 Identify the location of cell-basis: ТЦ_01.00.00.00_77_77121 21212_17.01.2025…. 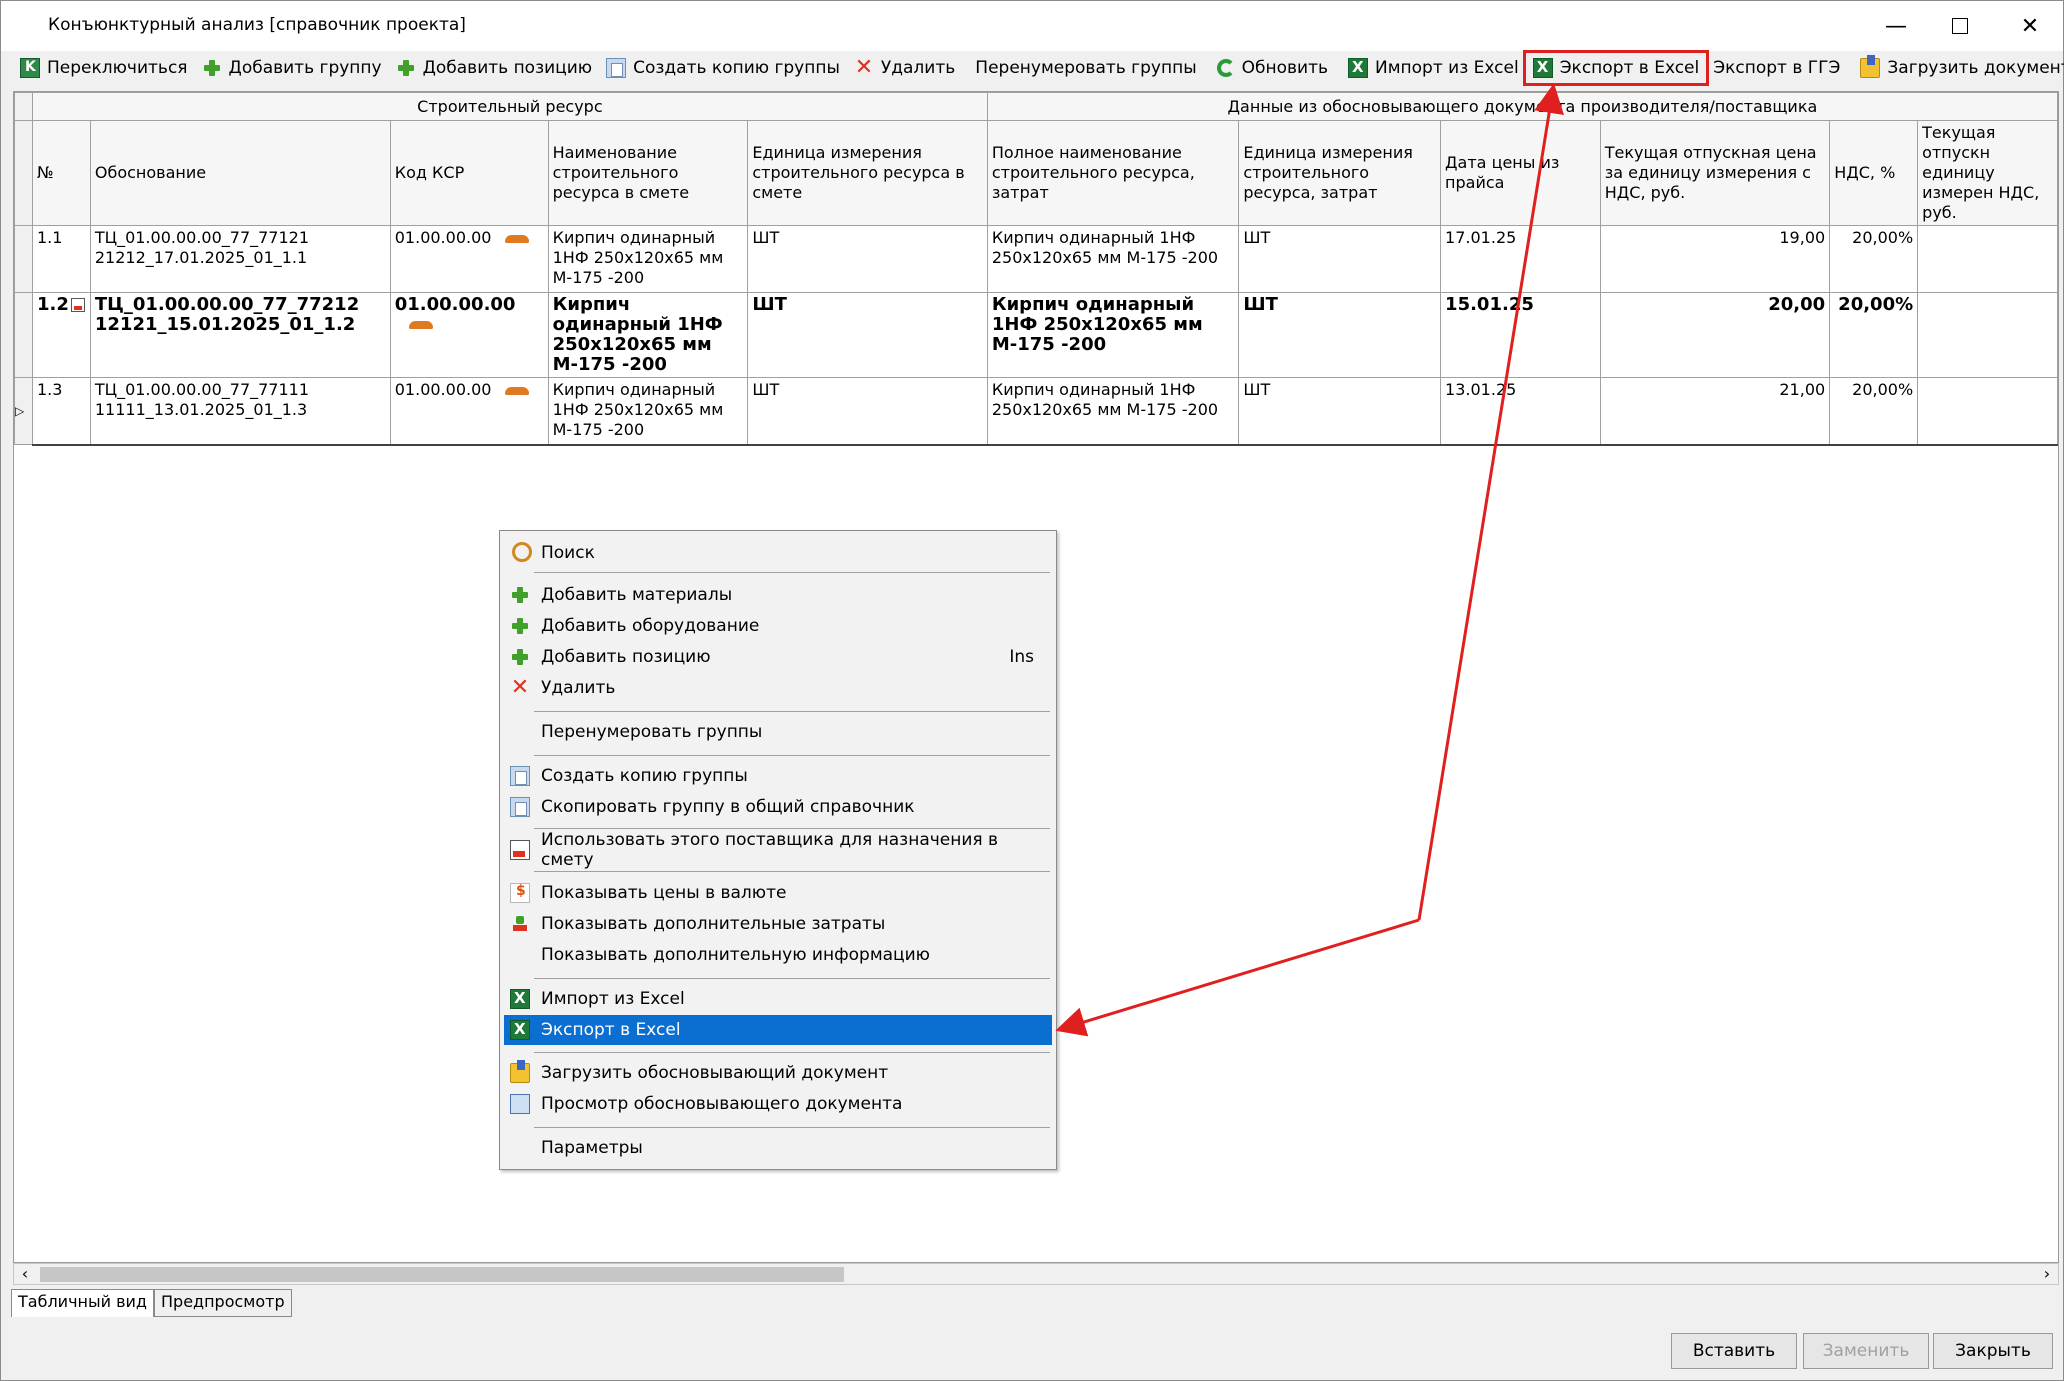
(240, 259).